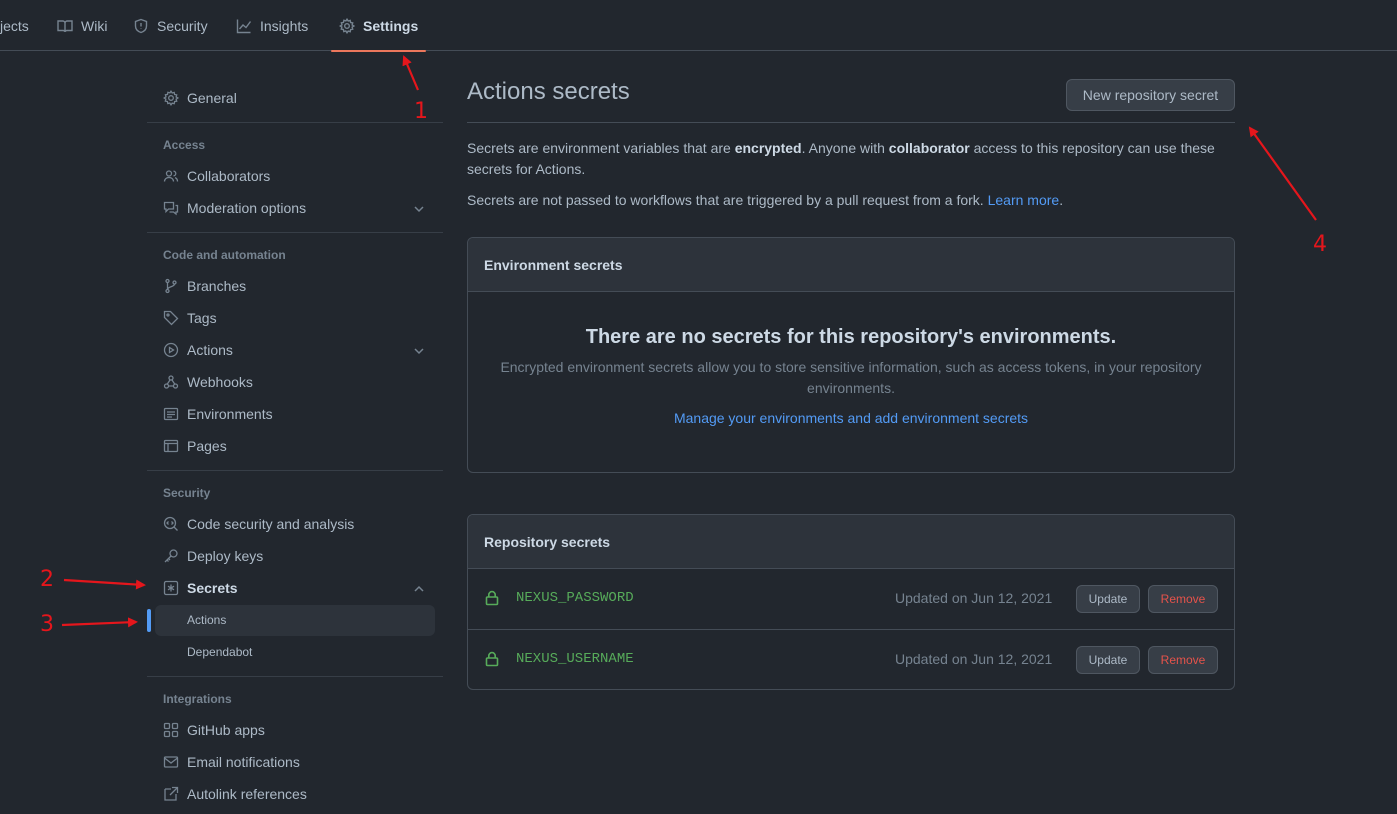 The image size is (1397, 814). Describe the element at coordinates (575, 659) in the screenshot. I see `secret-name: NEXUS_USERNAME` at that location.